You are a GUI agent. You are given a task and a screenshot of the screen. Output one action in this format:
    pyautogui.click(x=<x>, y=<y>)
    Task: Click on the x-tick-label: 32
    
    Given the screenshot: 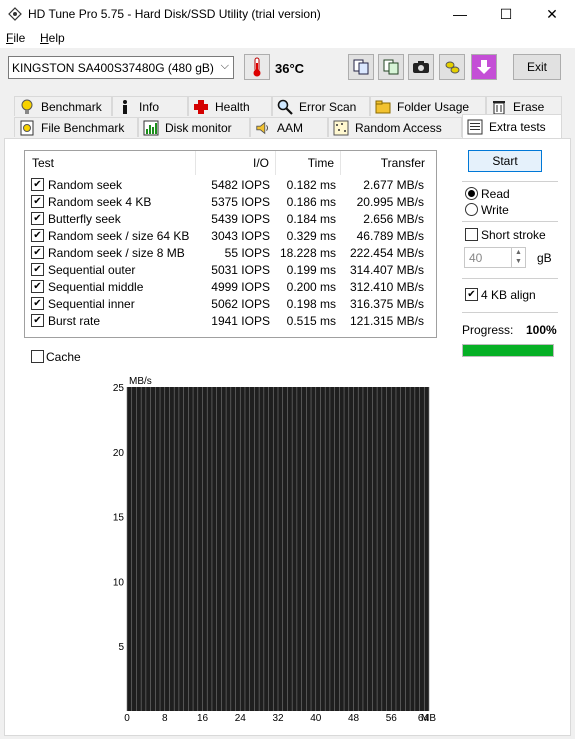 What is the action you would take?
    pyautogui.click(x=278, y=718)
    